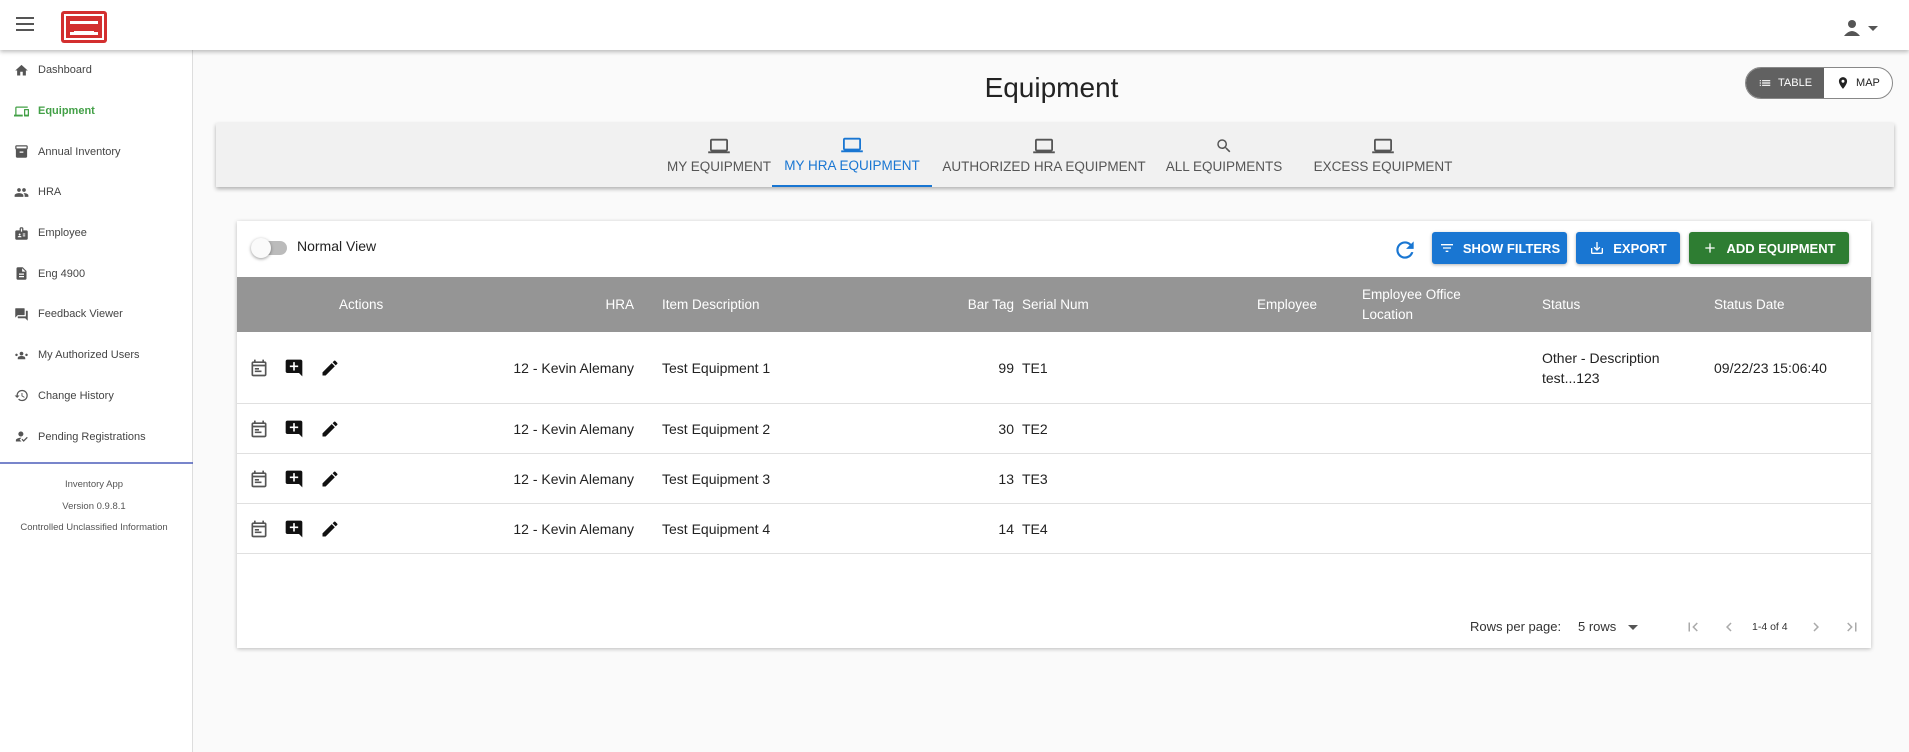 This screenshot has height=752, width=1909. Describe the element at coordinates (1044, 145) in the screenshot. I see `laptop-icon` at that location.